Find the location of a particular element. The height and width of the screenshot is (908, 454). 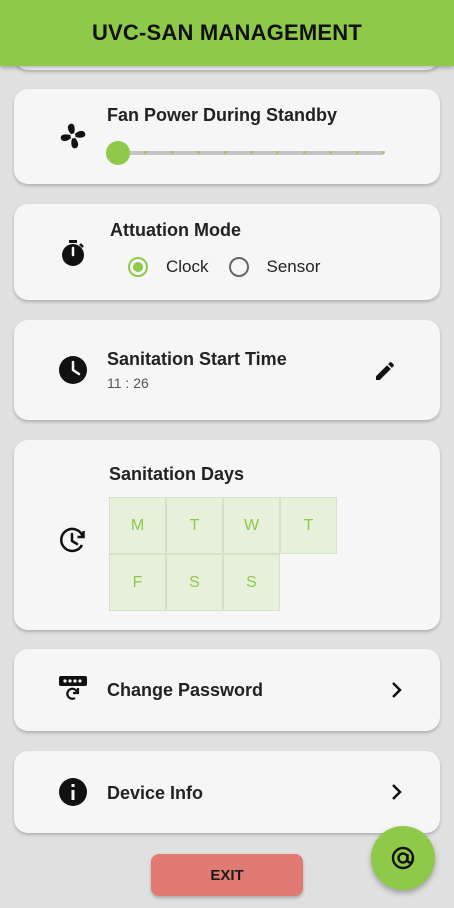

start-time-card: Sanitation Start Time 11 : 26 is located at coordinates (227, 370).